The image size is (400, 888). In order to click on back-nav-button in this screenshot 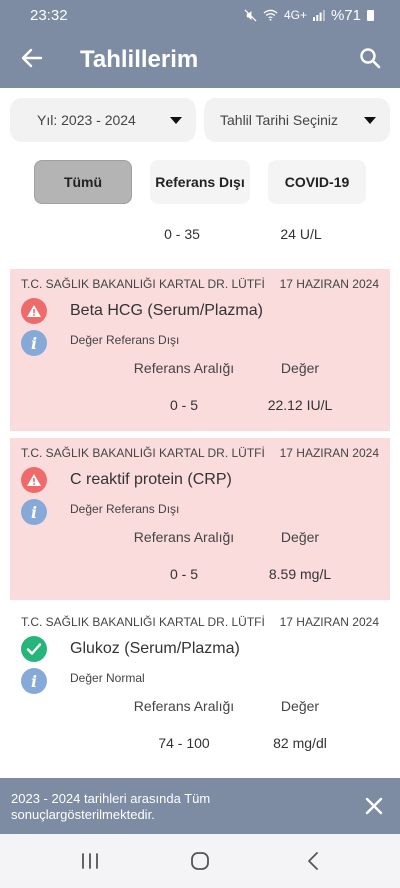, I will do `click(313, 861)`.